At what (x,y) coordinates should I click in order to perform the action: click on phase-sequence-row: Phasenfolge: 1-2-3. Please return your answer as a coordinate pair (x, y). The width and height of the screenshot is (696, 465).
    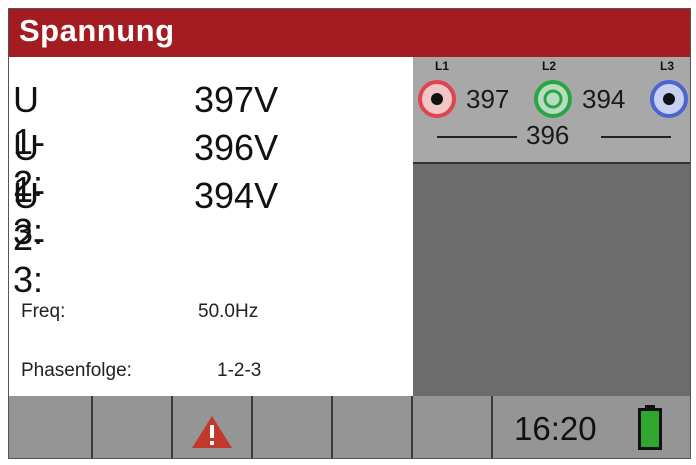
    Looking at the image, I should click on (141, 371).